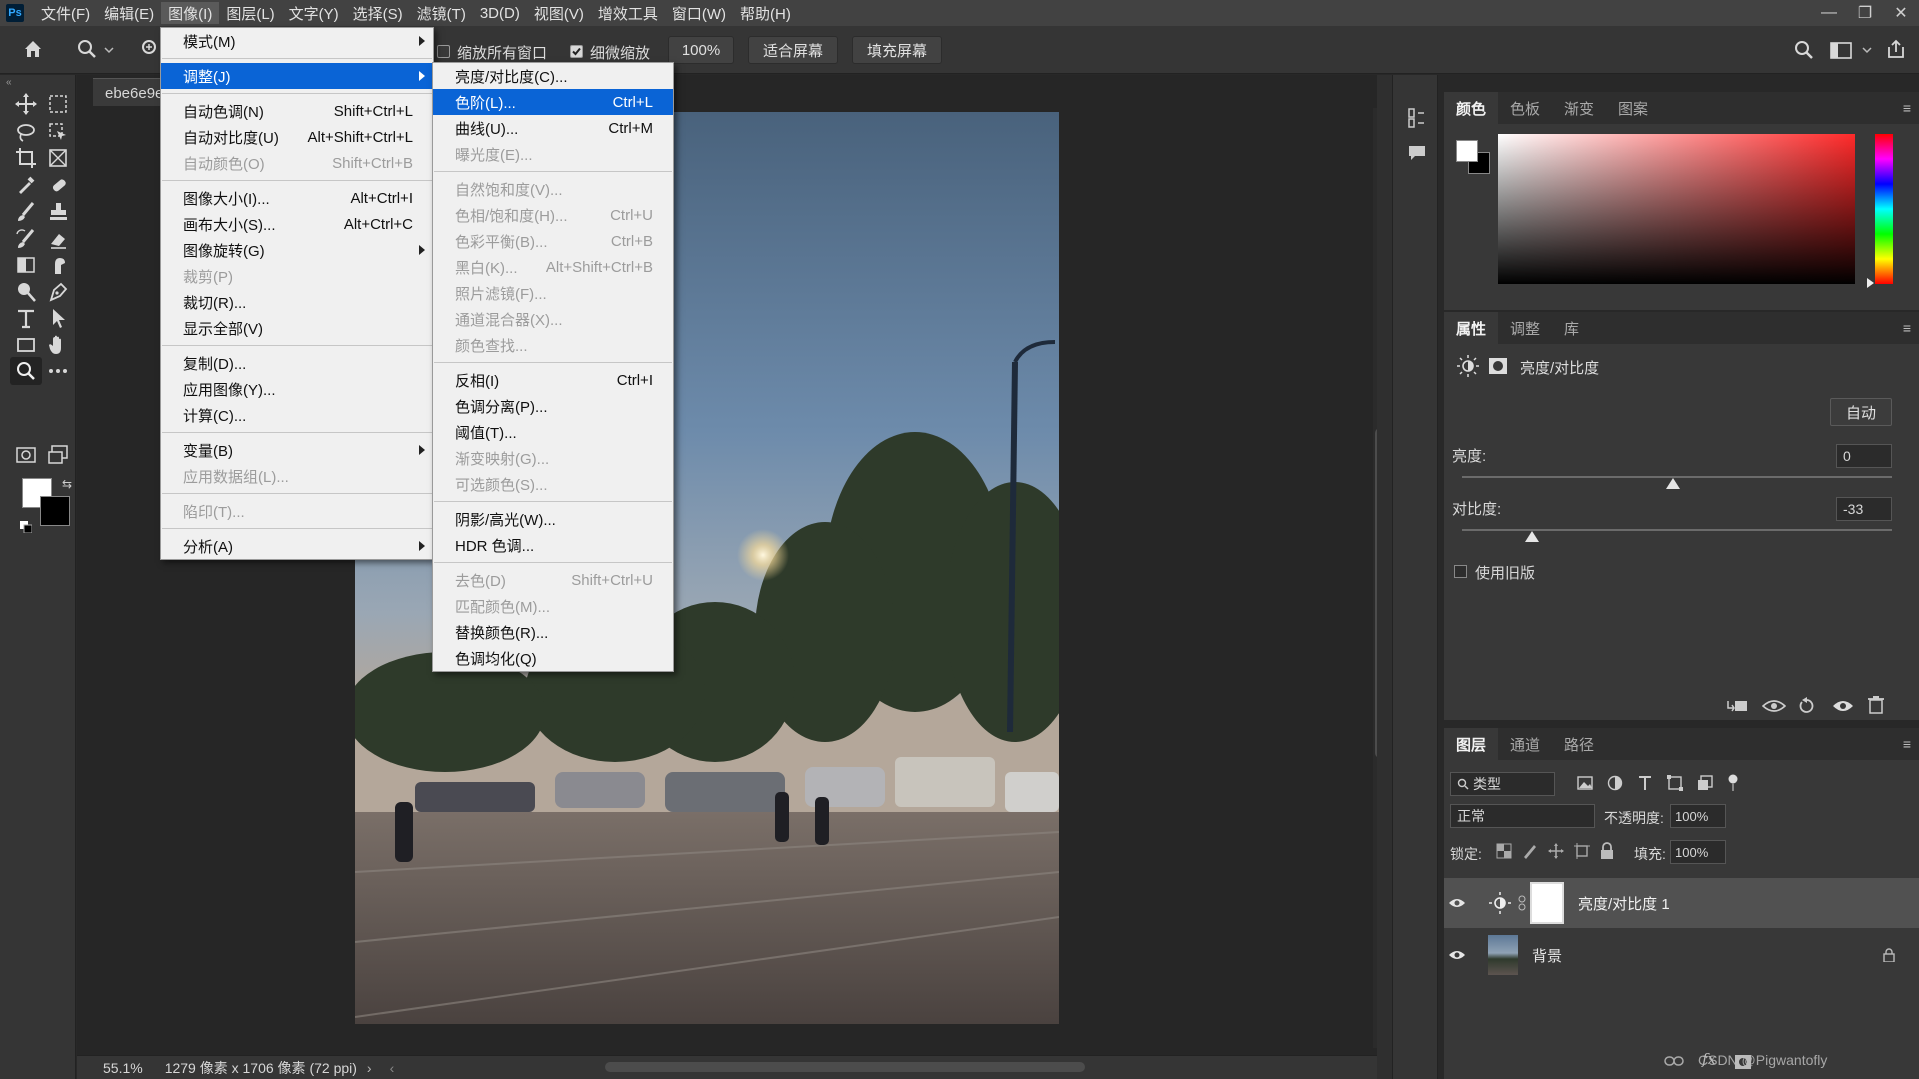 The image size is (1919, 1079). What do you see at coordinates (1807, 706) in the screenshot?
I see `reset-icon` at bounding box center [1807, 706].